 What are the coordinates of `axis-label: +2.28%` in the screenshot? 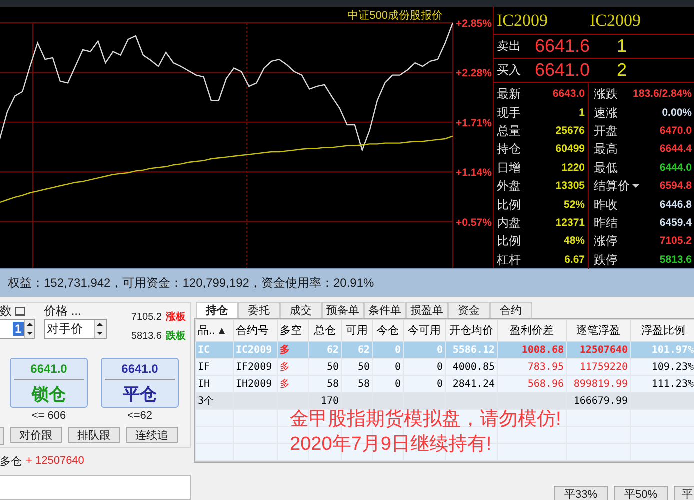 It's located at (474, 74).